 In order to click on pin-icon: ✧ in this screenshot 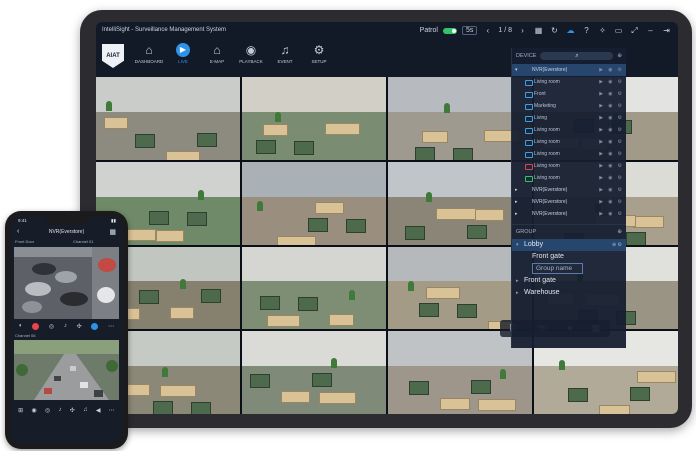, I will do `click(602, 30)`.